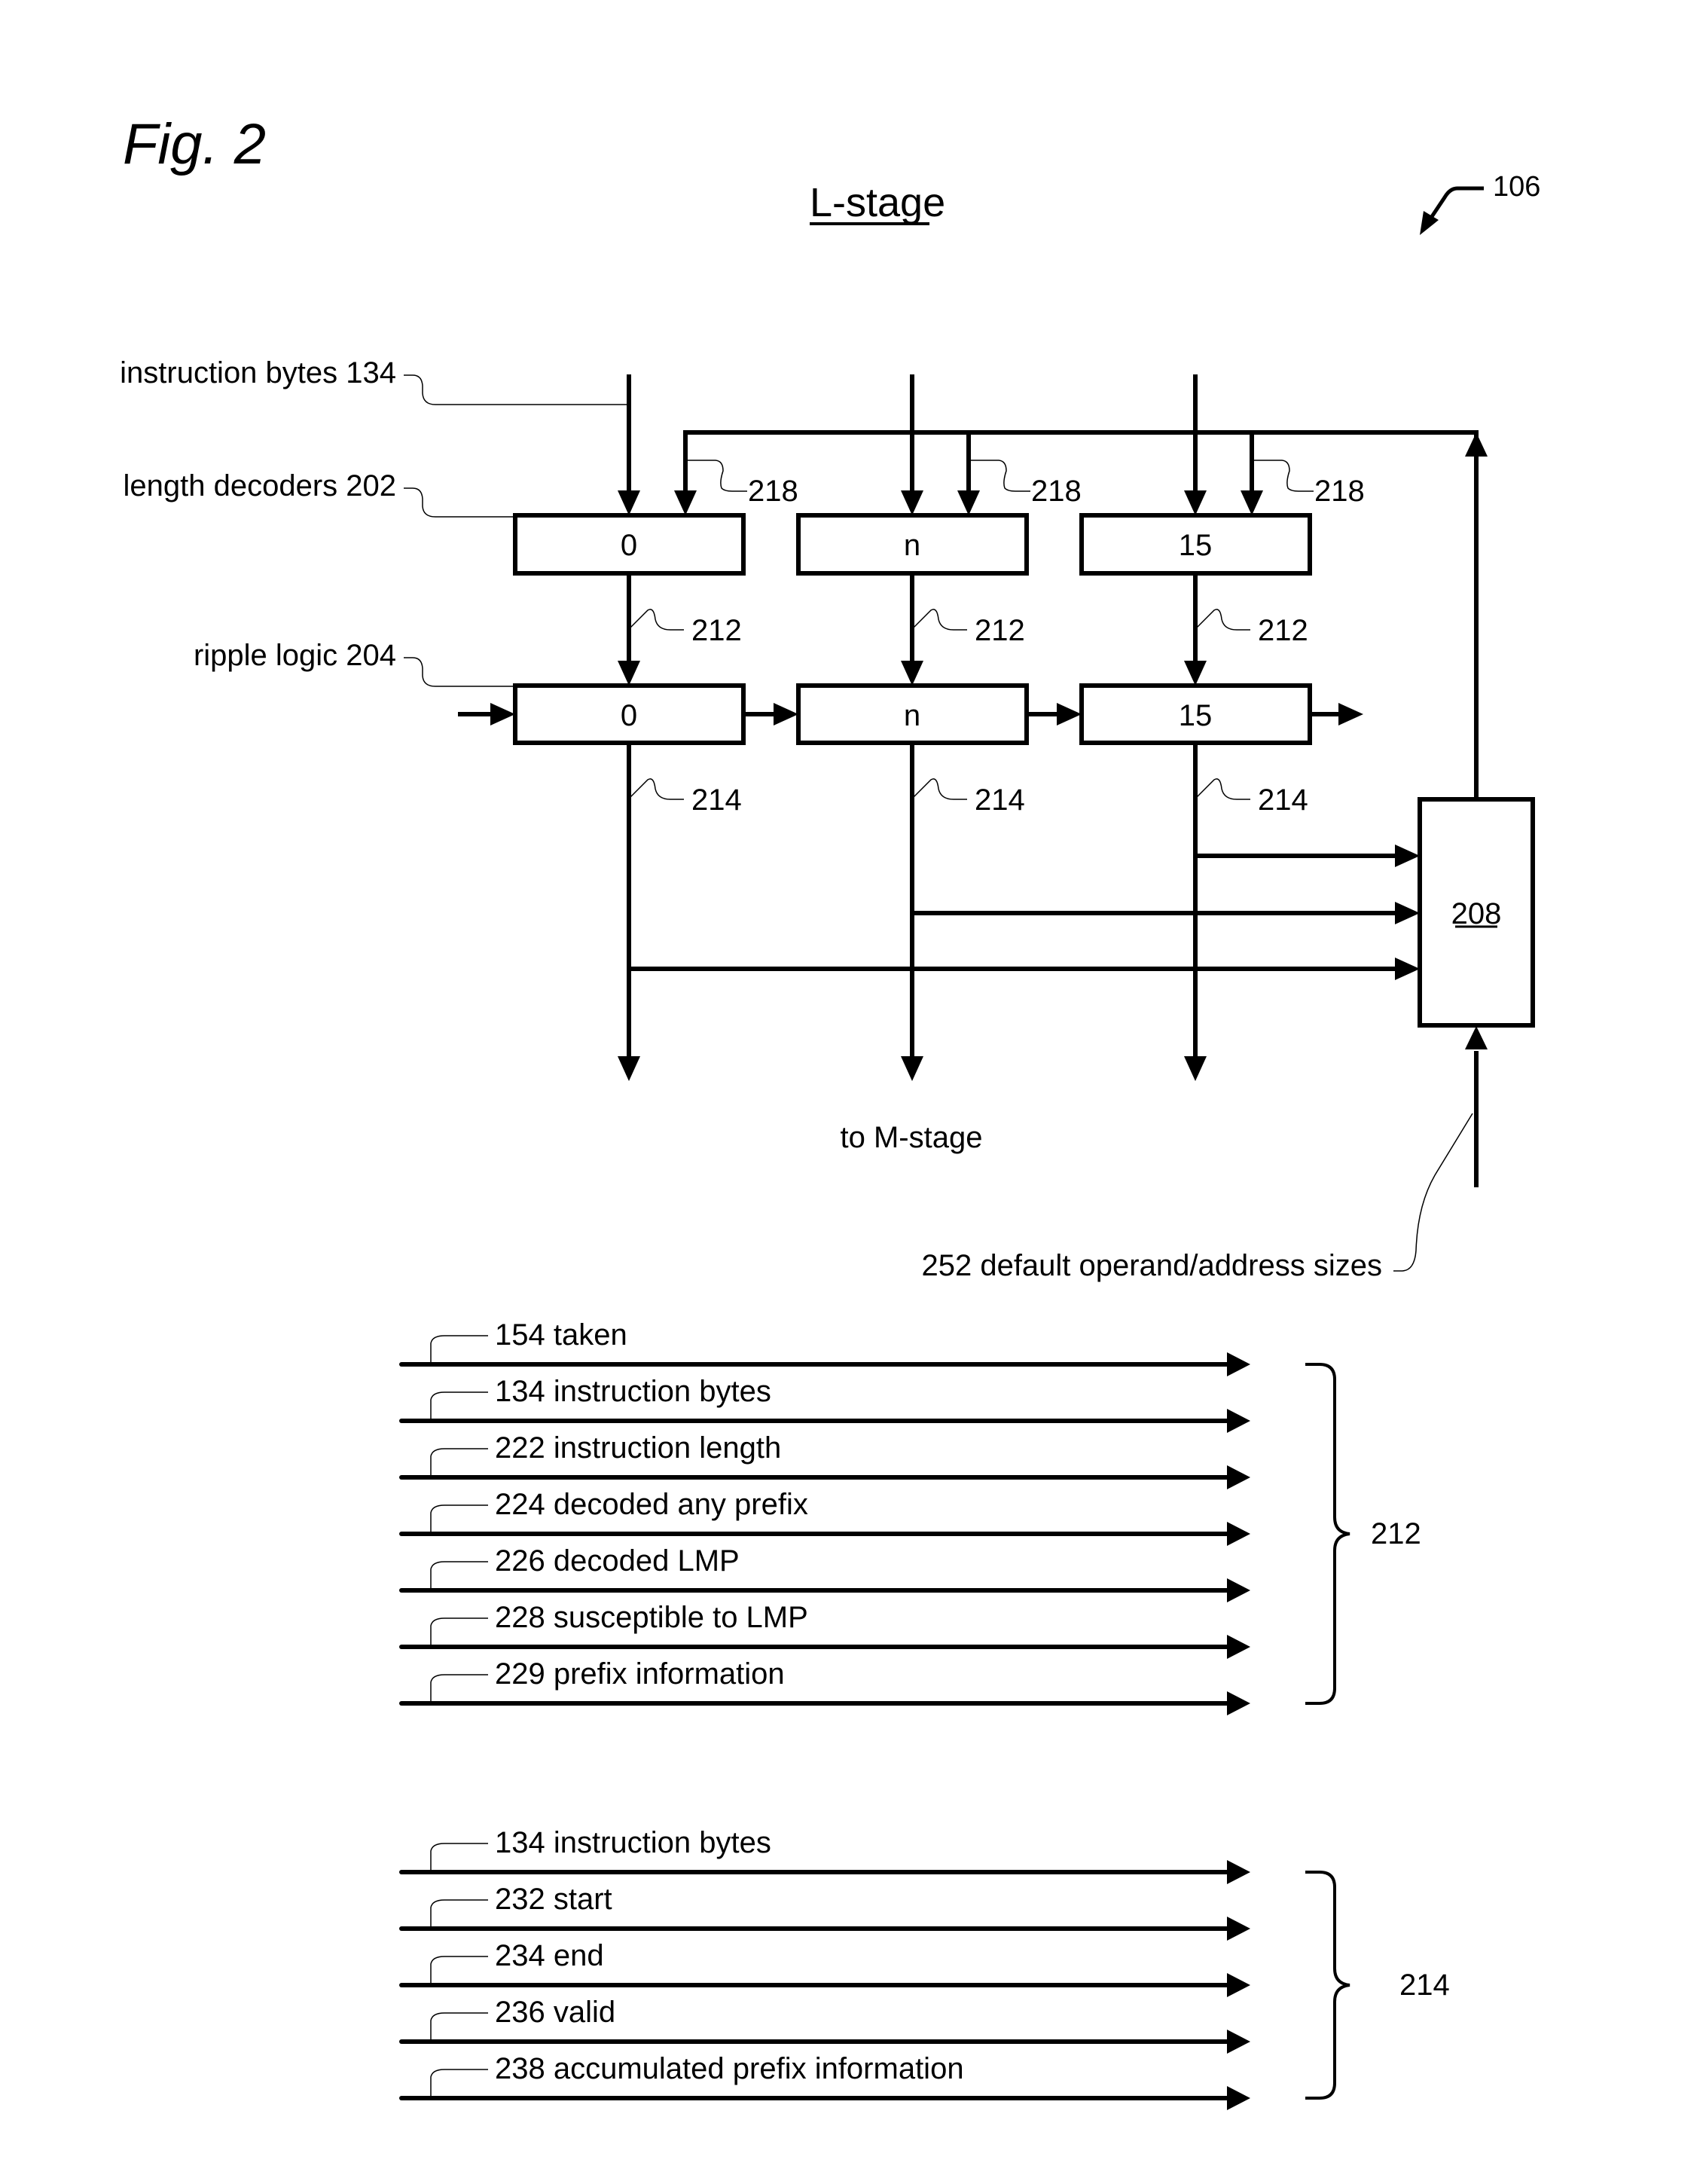  I want to click on leader-length-decoders, so click(460, 502).